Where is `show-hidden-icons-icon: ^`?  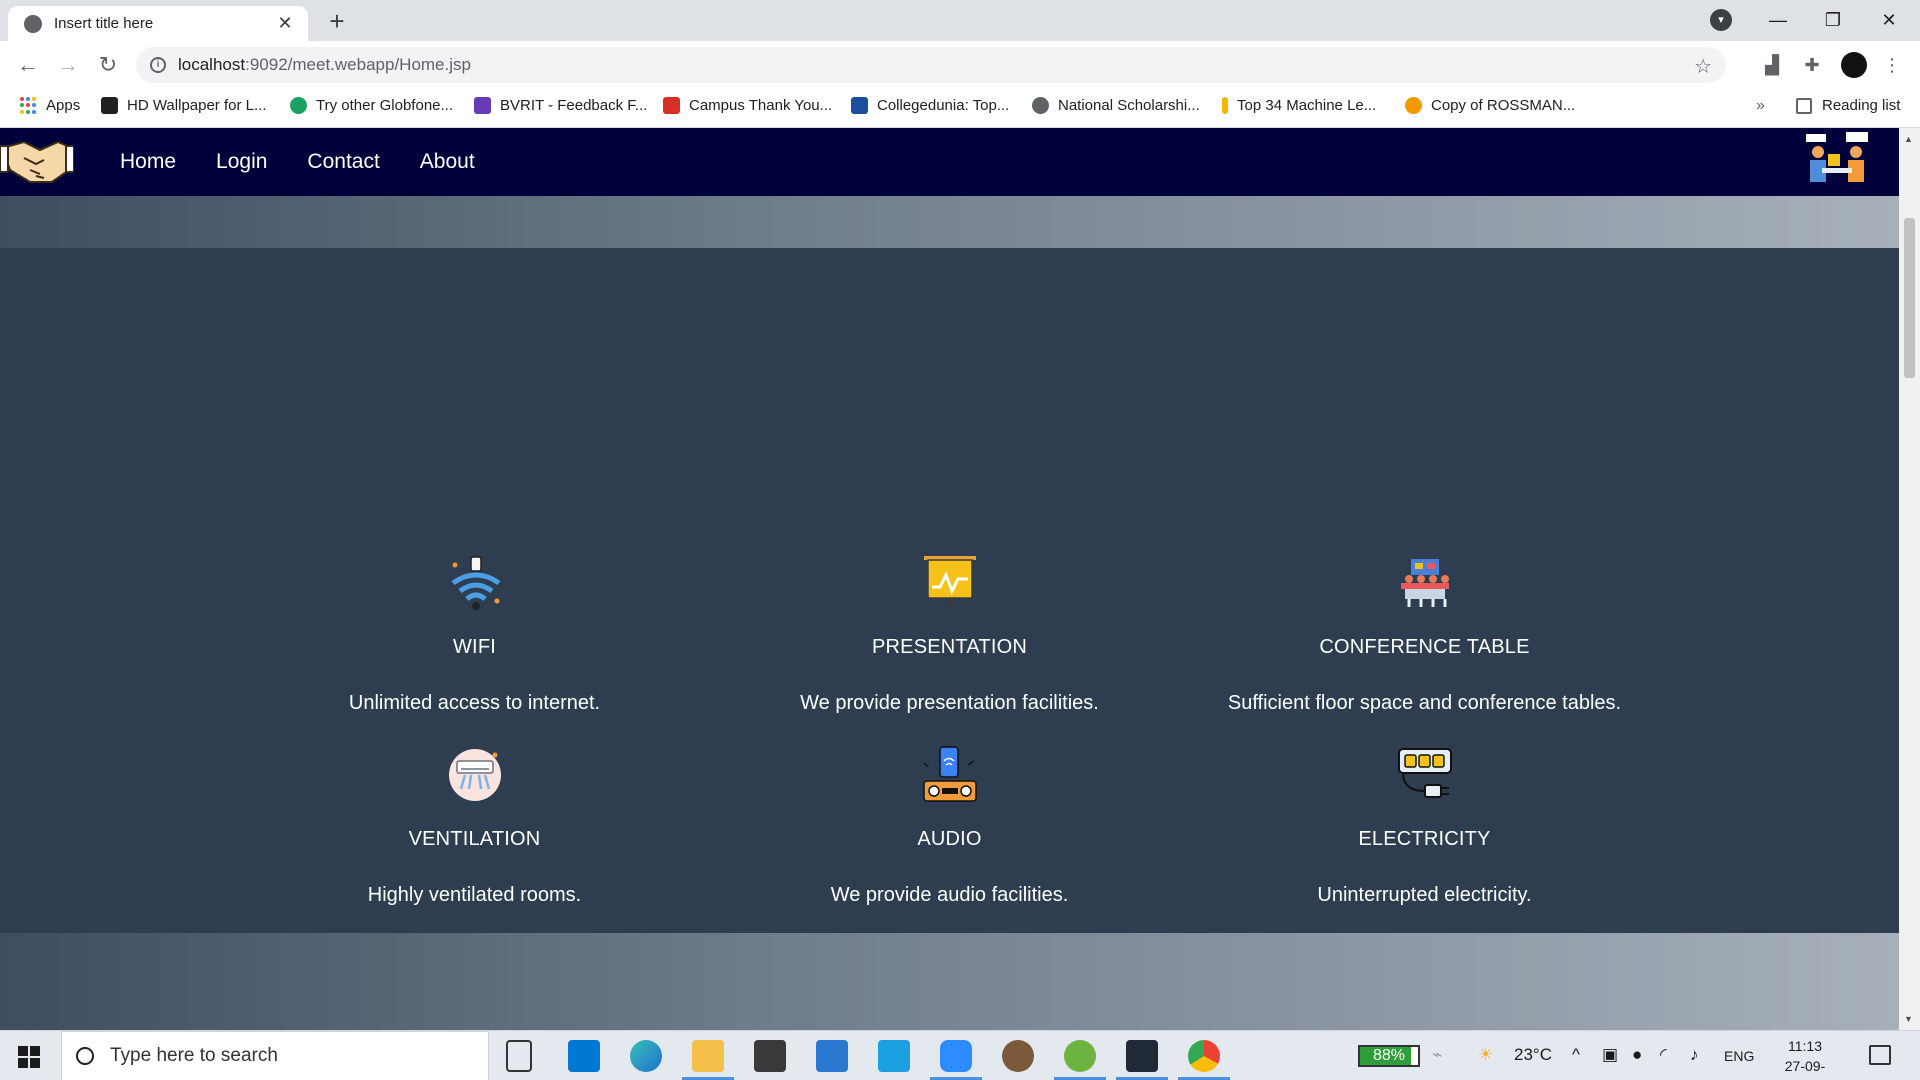
show-hidden-icons-icon: ^ is located at coordinates (1576, 1055).